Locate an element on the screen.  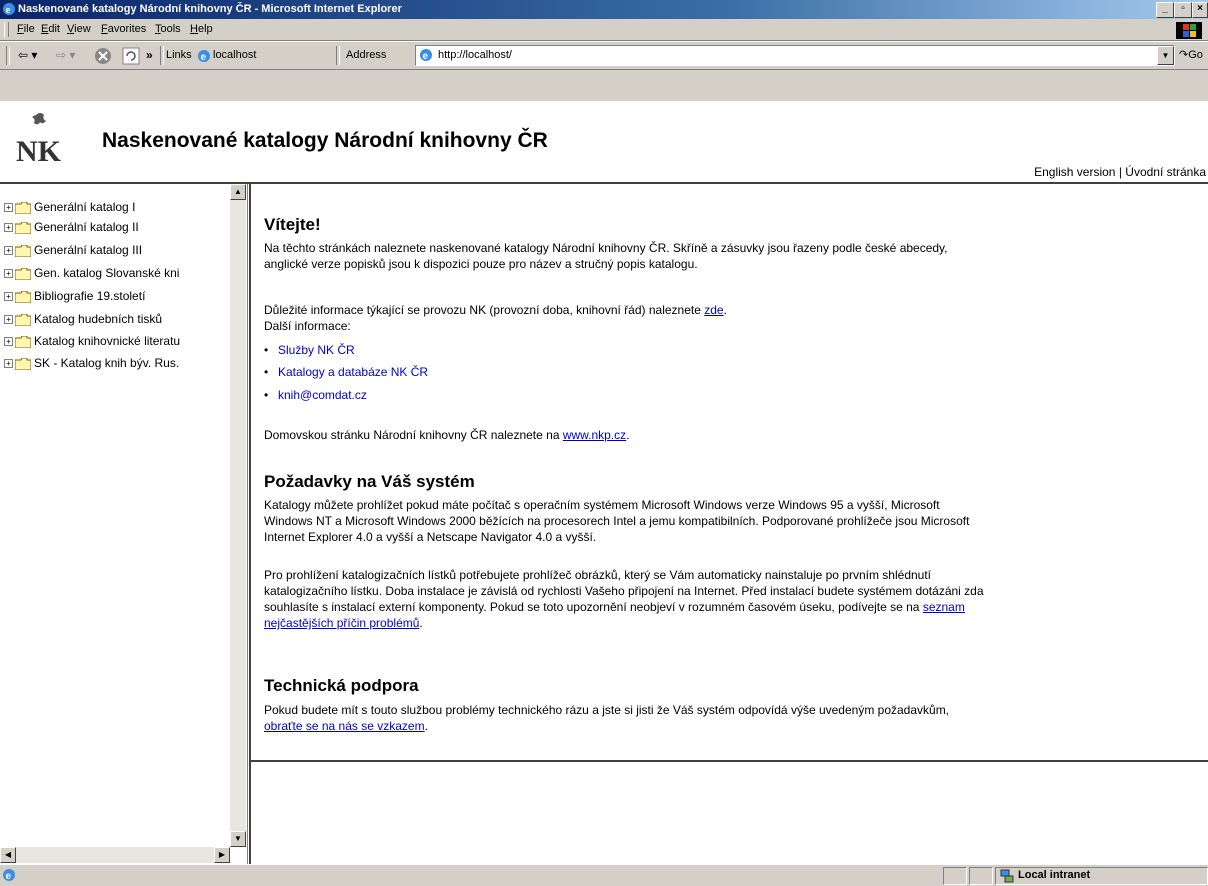
scroll-right-icon: ▶ is located at coordinates (222, 855).